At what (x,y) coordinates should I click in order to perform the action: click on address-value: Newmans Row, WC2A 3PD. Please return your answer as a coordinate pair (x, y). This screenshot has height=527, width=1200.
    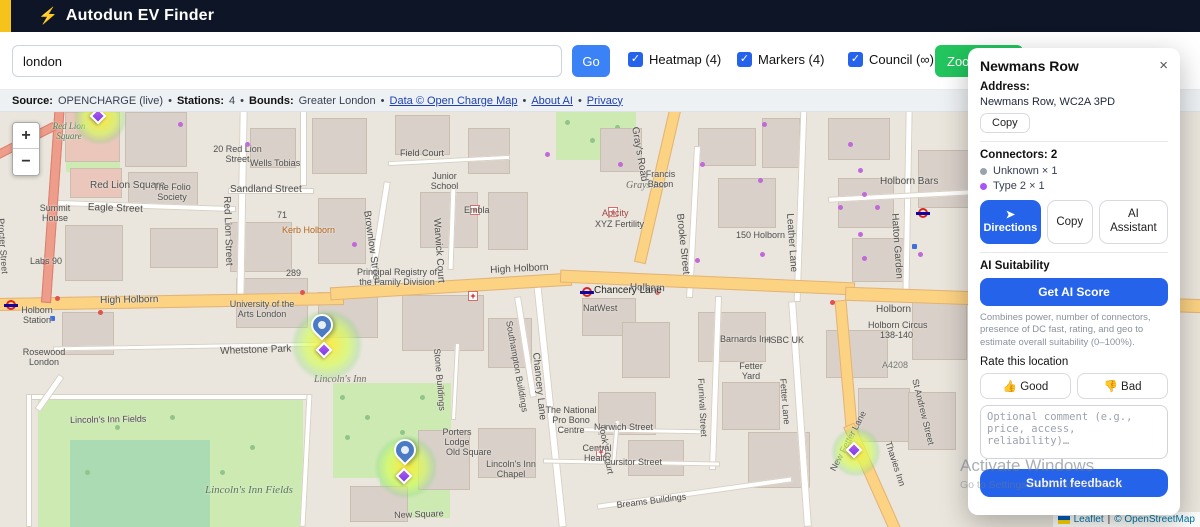
    Looking at the image, I should click on (1048, 102).